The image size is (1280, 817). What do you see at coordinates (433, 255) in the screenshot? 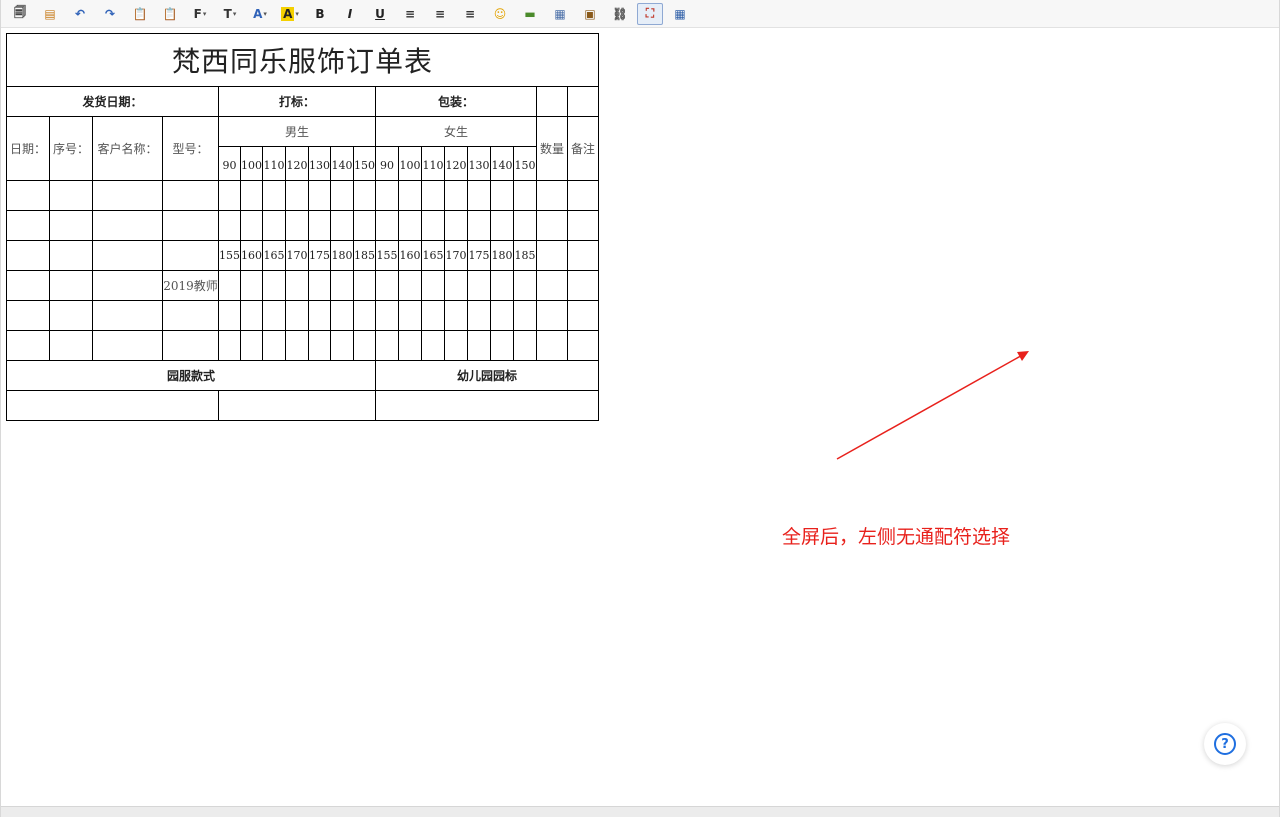
I see `female-size-cell: 165` at bounding box center [433, 255].